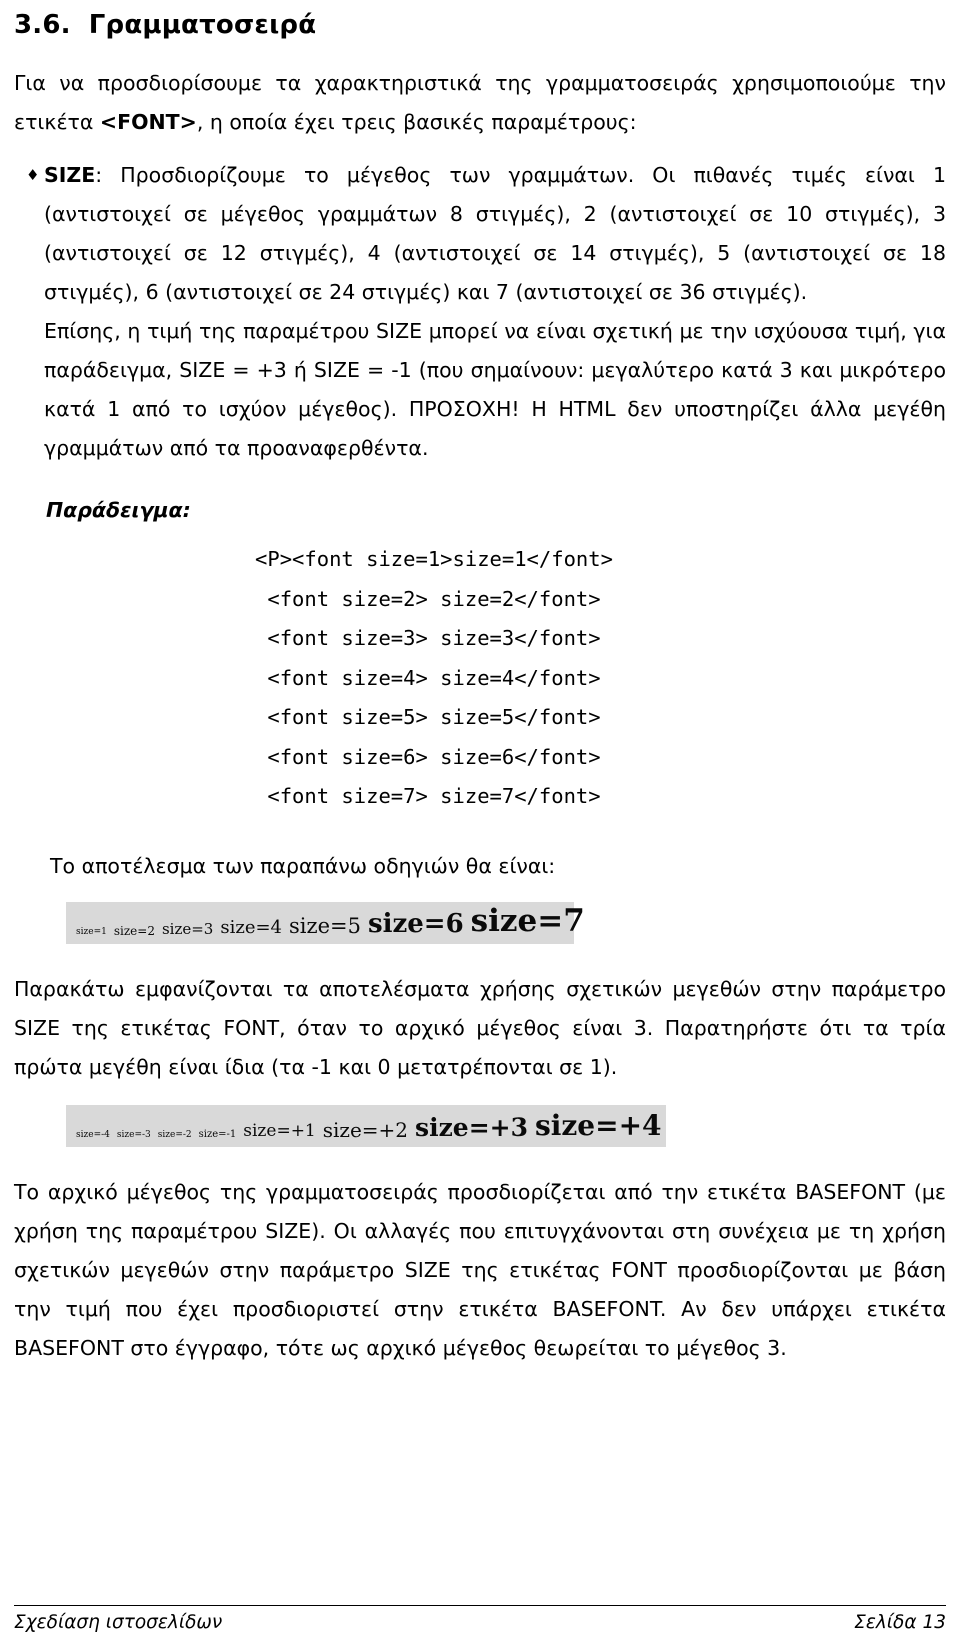  What do you see at coordinates (202, 25) in the screenshot?
I see `section-title: Γραμματοσειρά` at bounding box center [202, 25].